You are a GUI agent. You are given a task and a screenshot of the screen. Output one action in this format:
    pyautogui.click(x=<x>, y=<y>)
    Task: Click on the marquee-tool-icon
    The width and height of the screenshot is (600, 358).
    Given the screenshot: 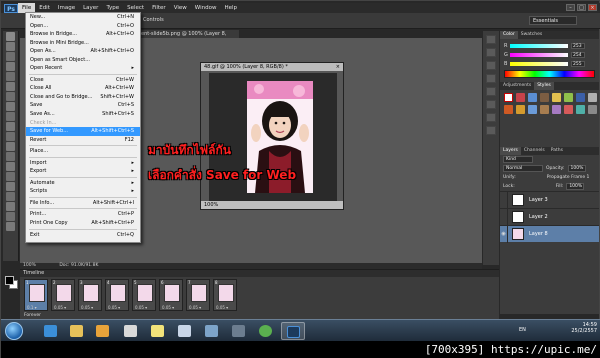 What is the action you would take?
    pyautogui.click(x=10, y=46)
    